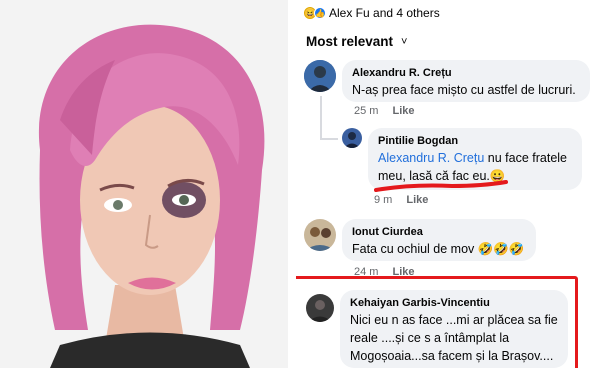  I want to click on comment-time: 25 m, so click(366, 111).